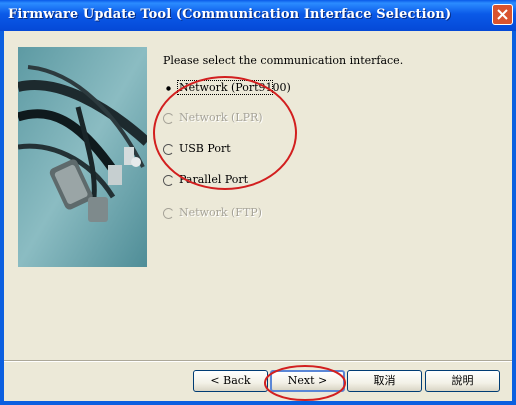  I want to click on next-button: Next >, so click(307, 381).